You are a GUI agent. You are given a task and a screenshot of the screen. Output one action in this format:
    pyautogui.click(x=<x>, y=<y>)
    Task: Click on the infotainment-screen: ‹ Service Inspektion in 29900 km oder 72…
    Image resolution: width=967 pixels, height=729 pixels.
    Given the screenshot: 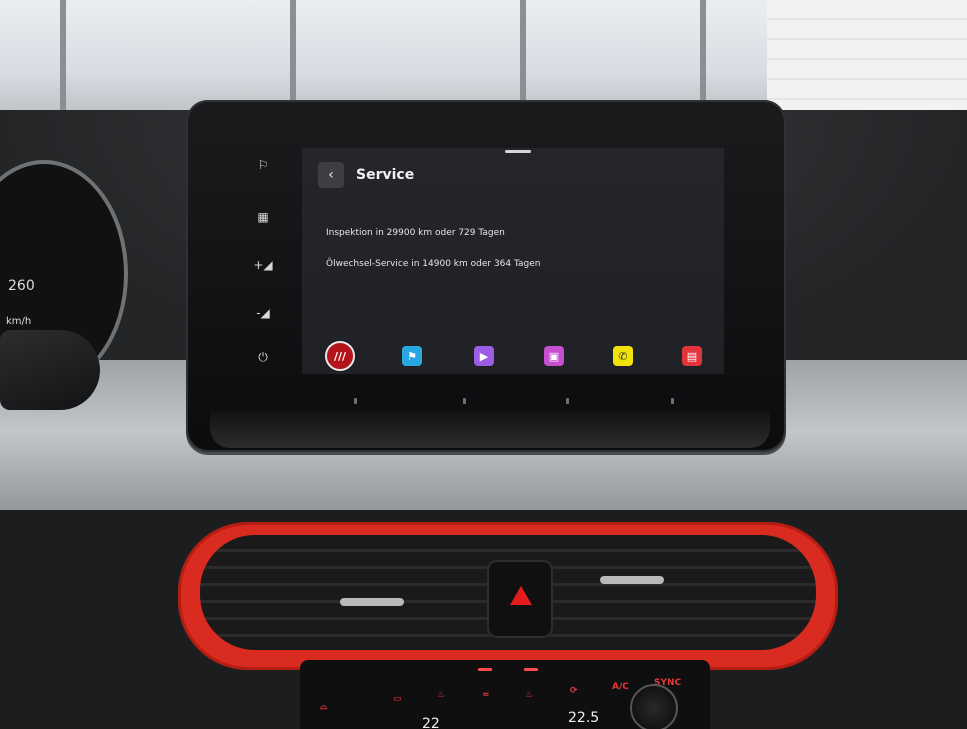 What is the action you would take?
    pyautogui.click(x=513, y=261)
    